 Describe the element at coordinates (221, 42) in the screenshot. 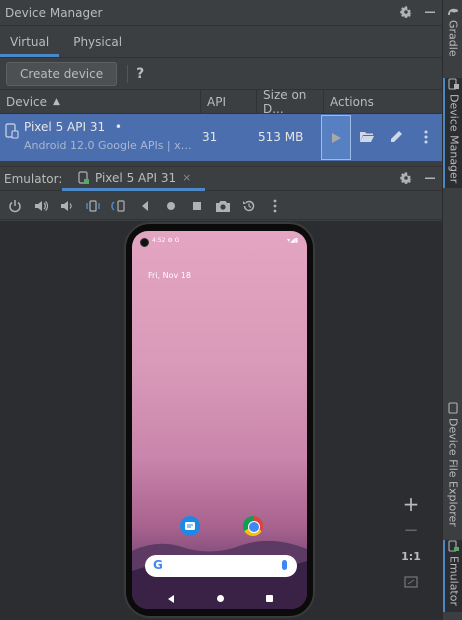

I see `device-type-tabs: Virtual Physical` at that location.